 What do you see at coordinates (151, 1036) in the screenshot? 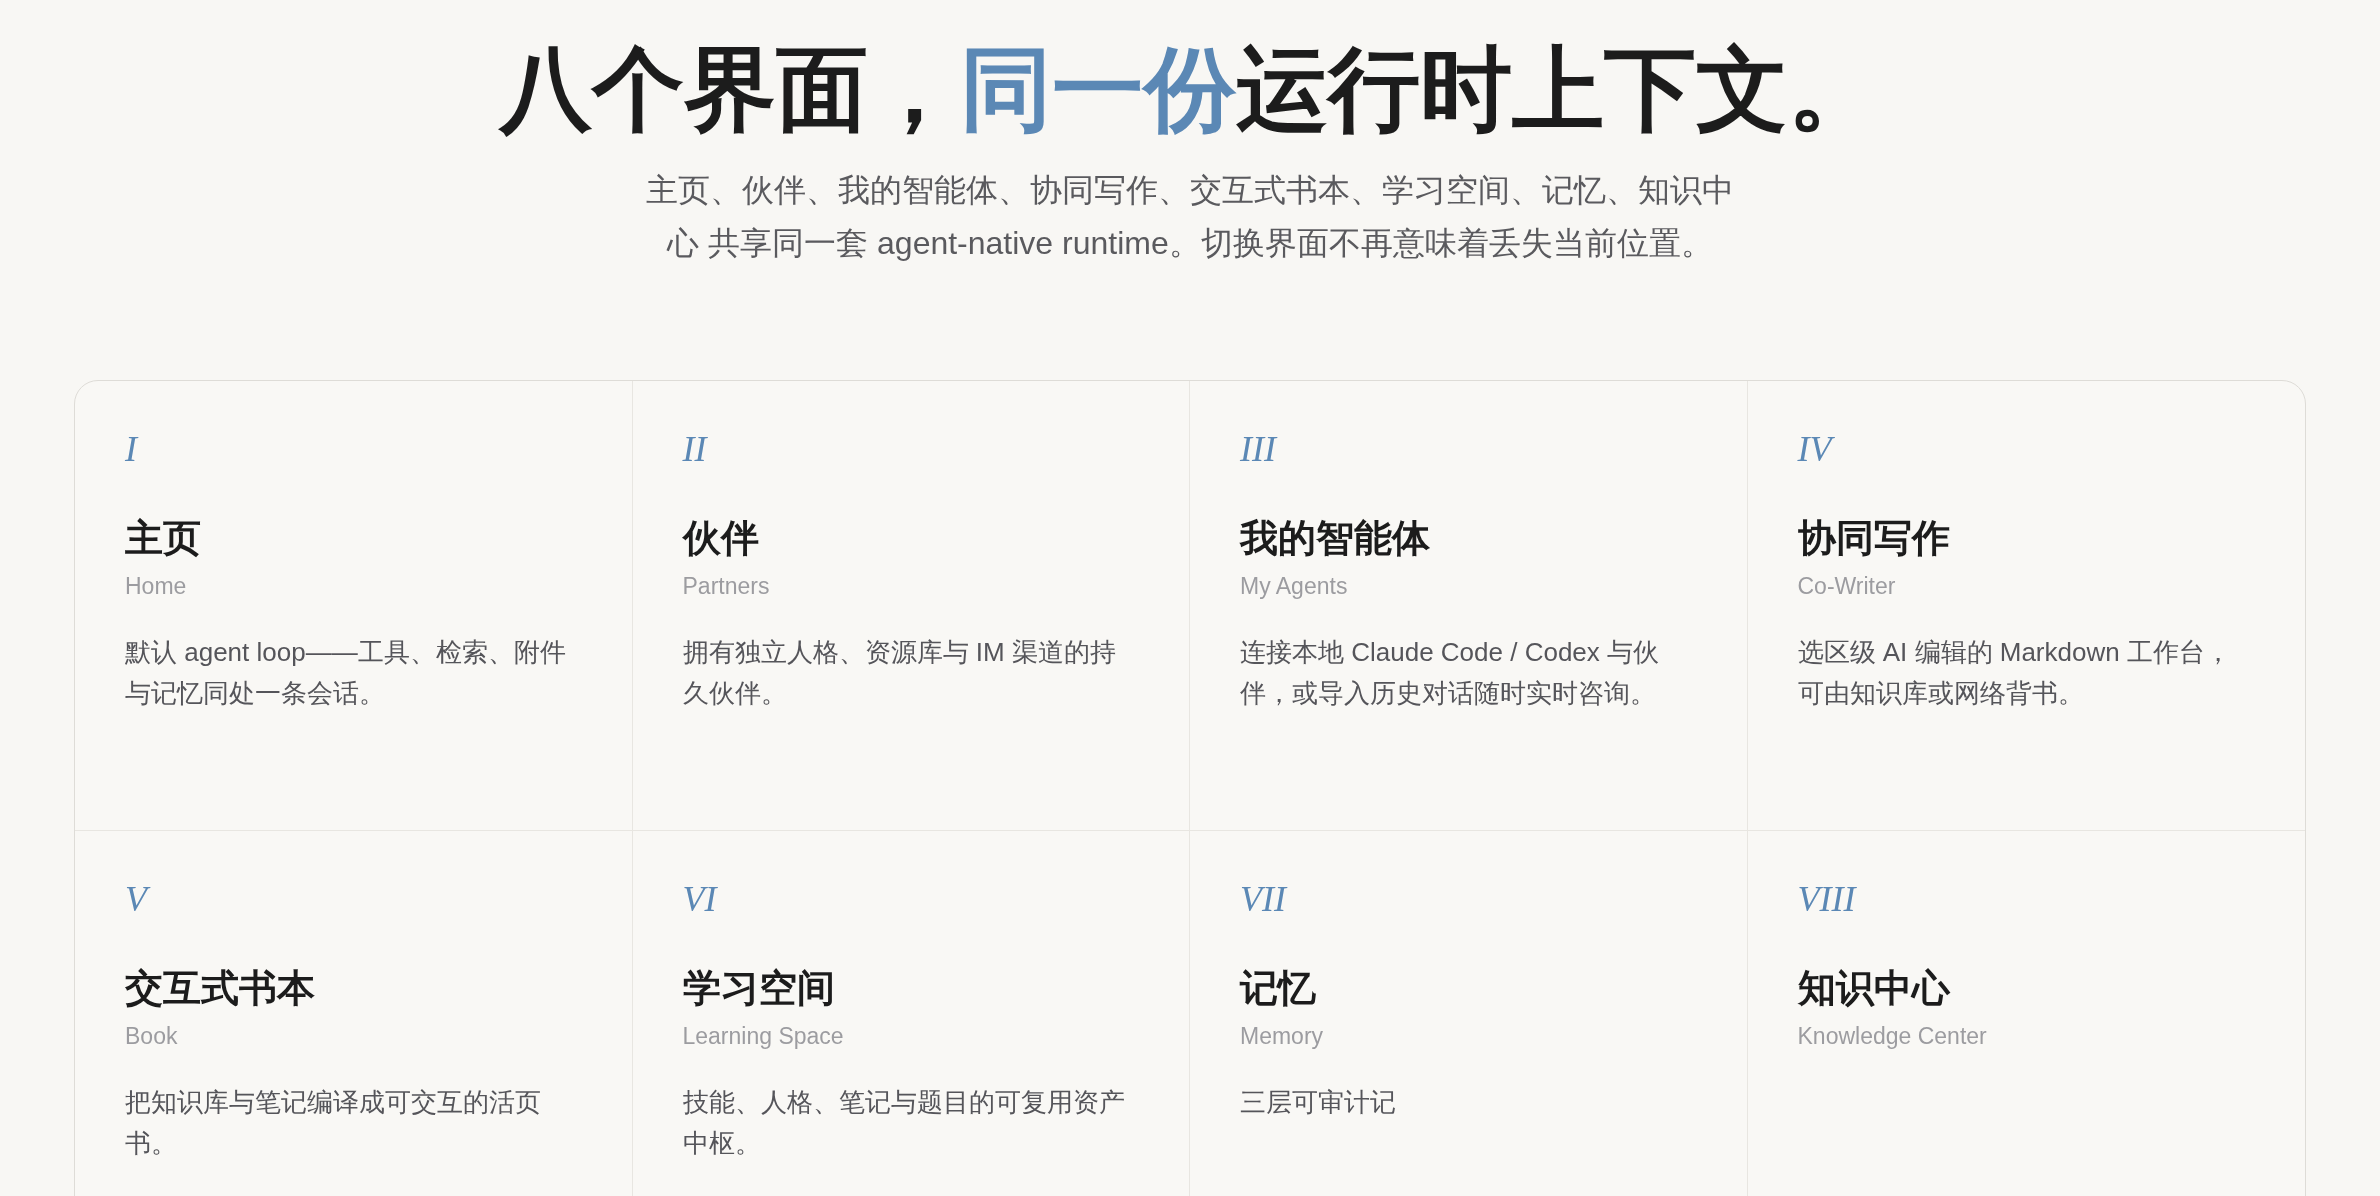
I see `surface-english-name: Book` at bounding box center [151, 1036].